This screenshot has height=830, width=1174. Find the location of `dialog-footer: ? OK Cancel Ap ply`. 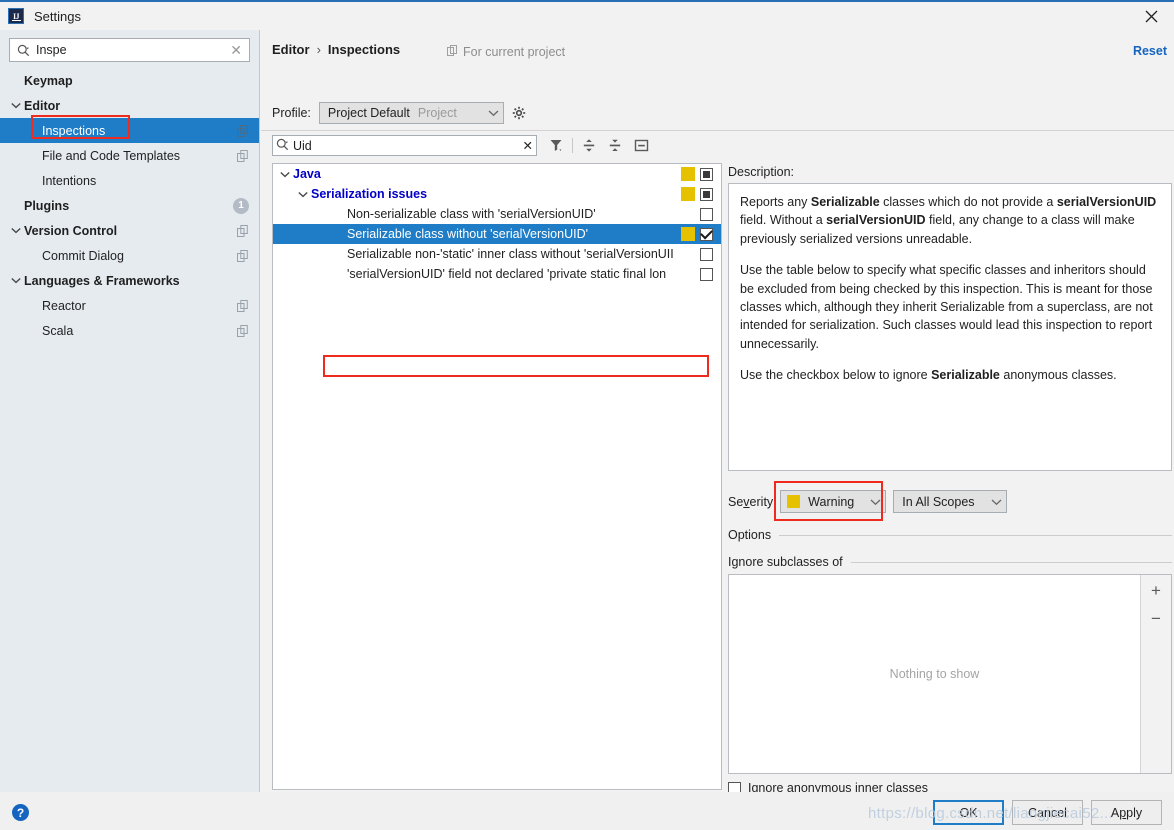

dialog-footer: ? OK Cancel Ap ply is located at coordinates (587, 811).